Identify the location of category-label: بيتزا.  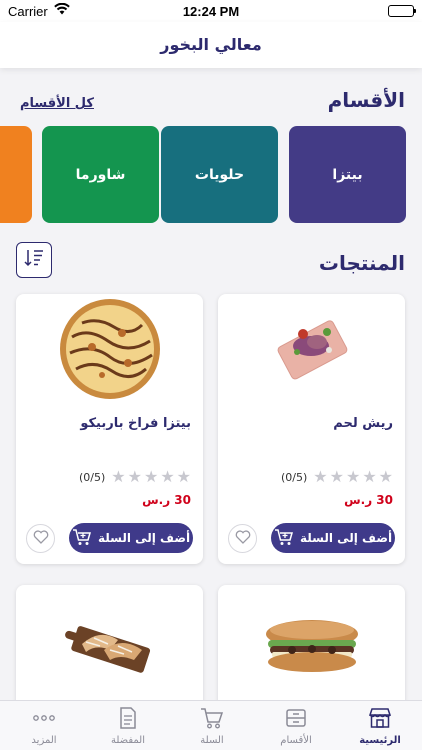
(347, 174).